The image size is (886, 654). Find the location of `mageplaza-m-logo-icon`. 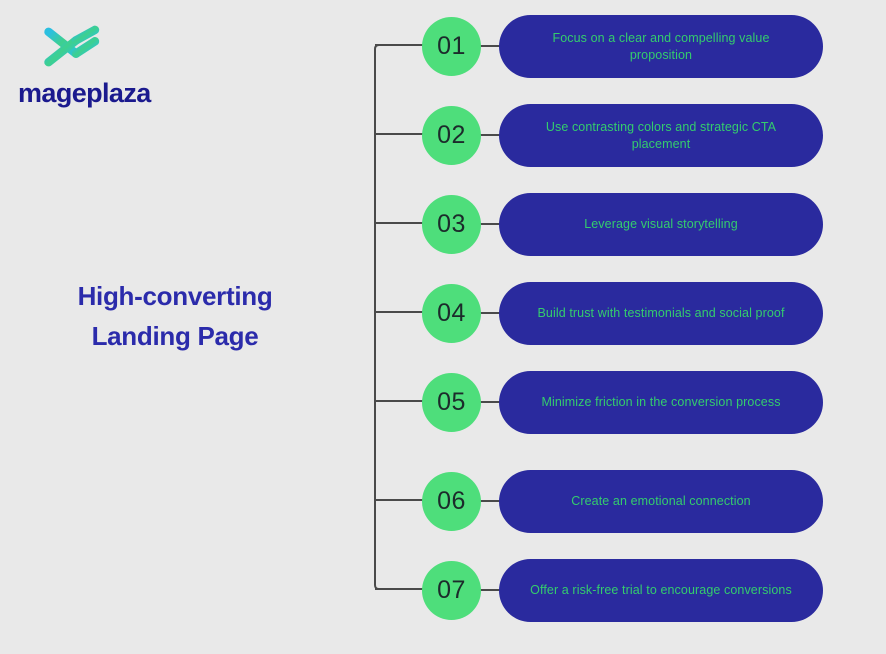

mageplaza-m-logo-icon is located at coordinates (73, 46).